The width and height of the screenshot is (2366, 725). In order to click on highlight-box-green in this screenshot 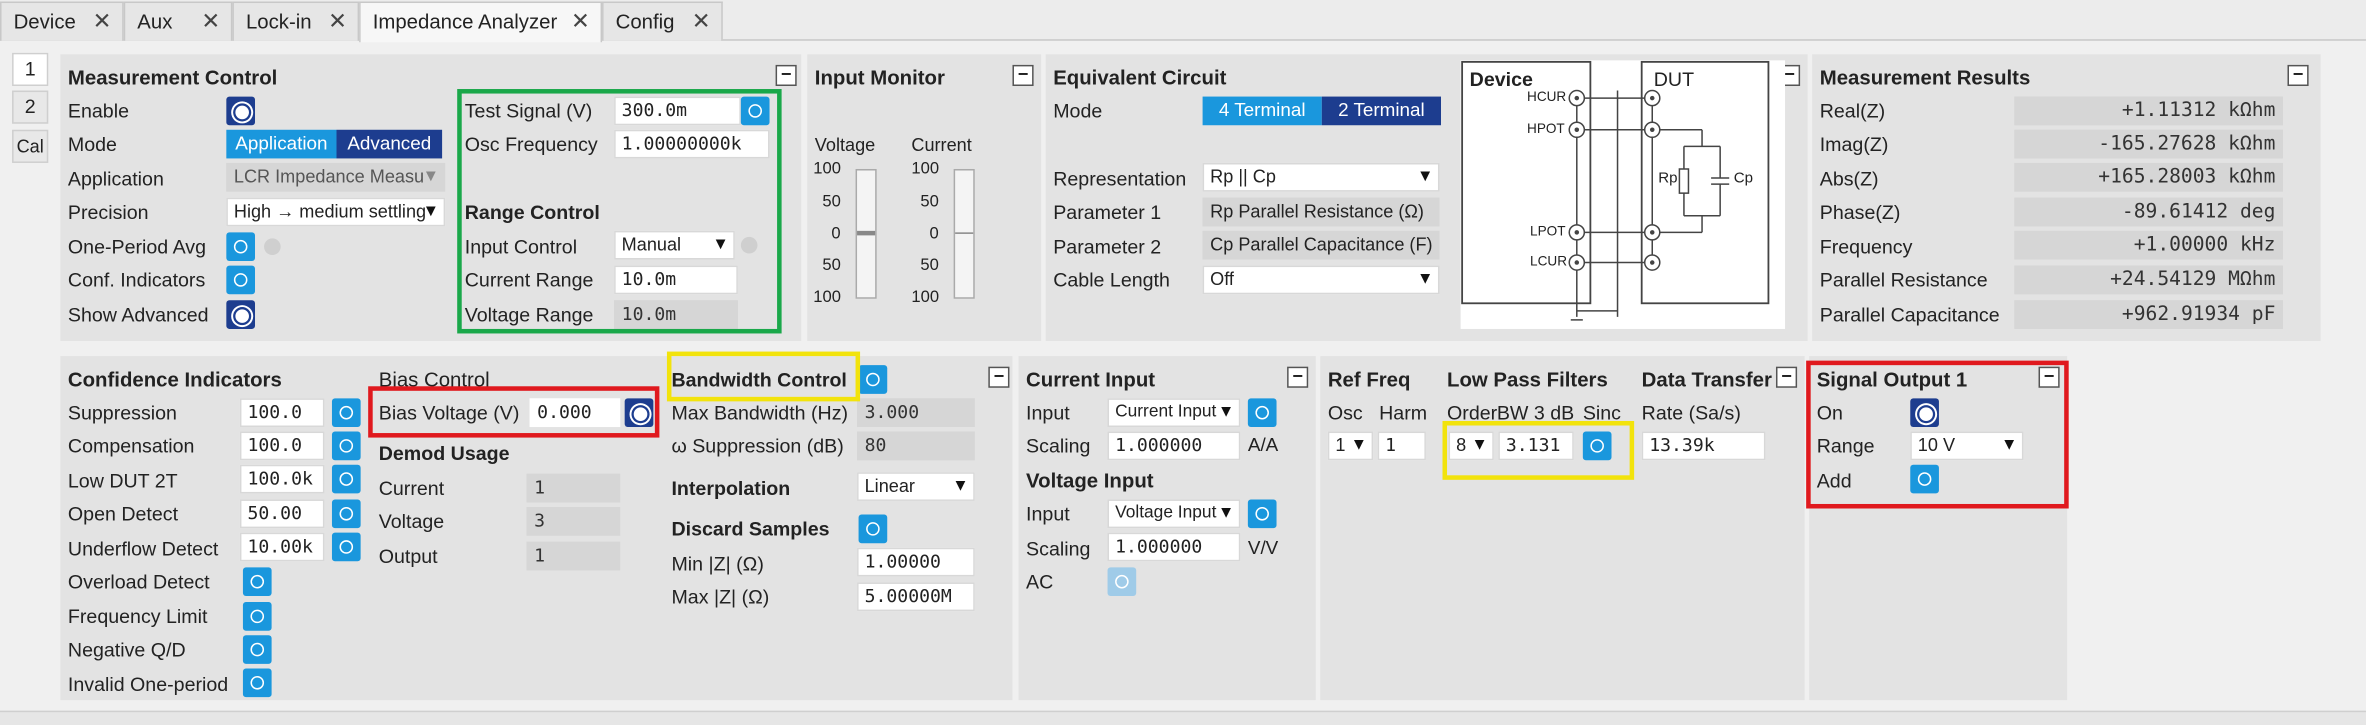, I will do `click(619, 211)`.